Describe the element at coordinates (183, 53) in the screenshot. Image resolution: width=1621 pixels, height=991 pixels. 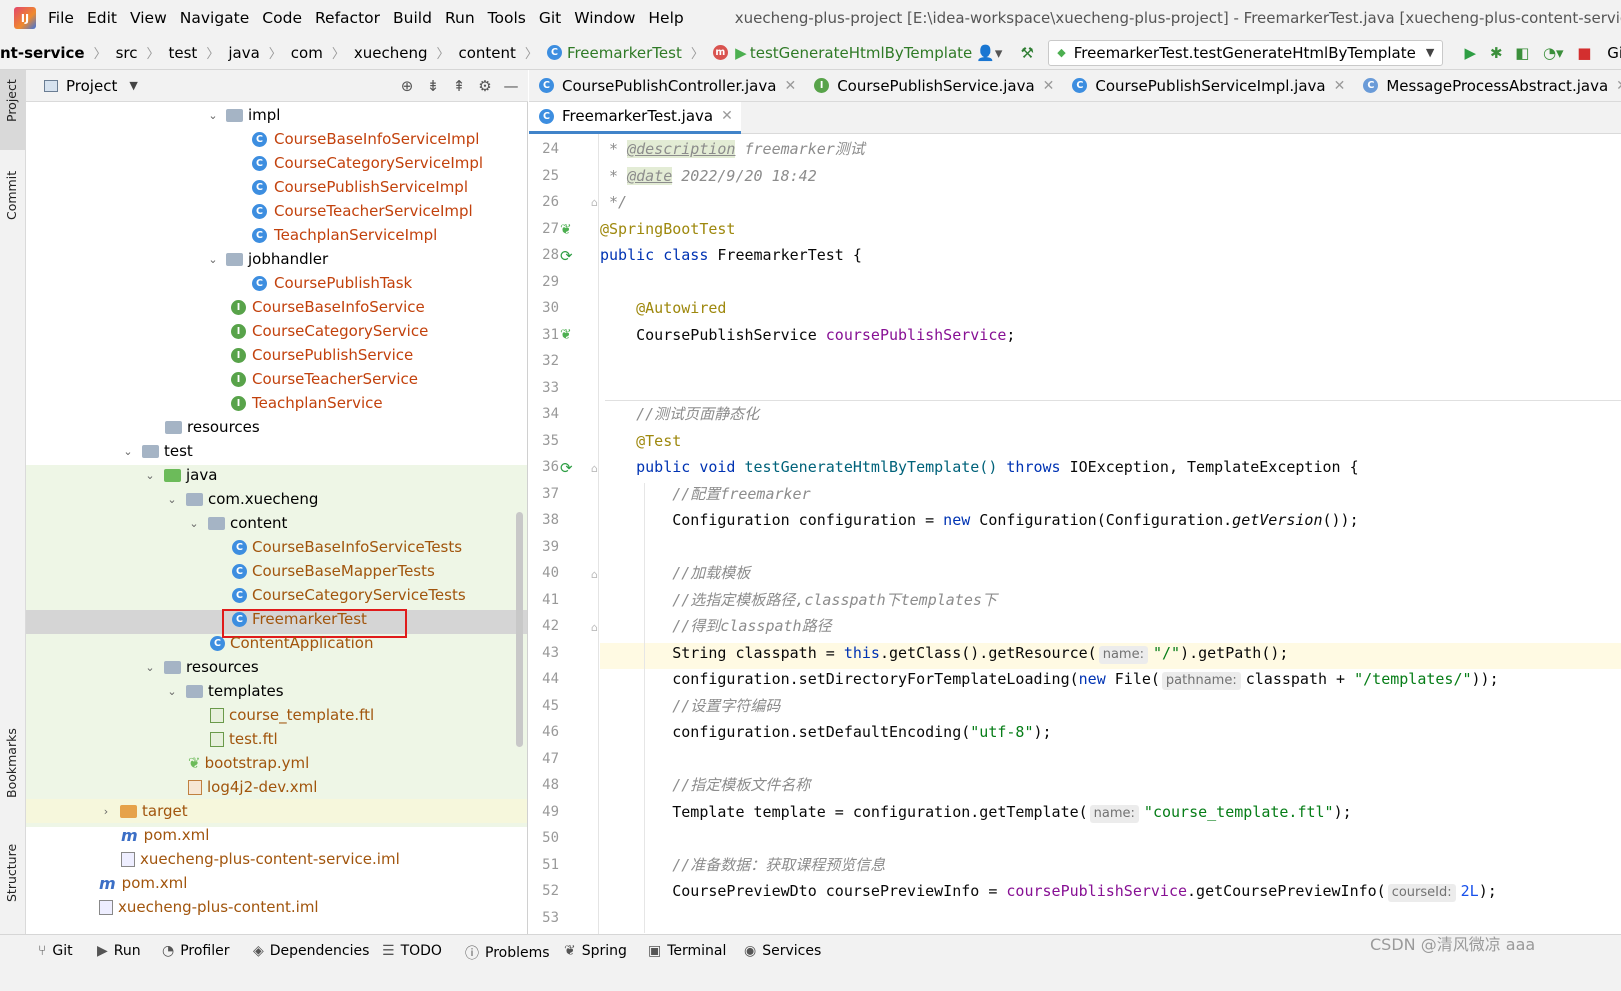
I see `breadcrumb-test: test` at that location.